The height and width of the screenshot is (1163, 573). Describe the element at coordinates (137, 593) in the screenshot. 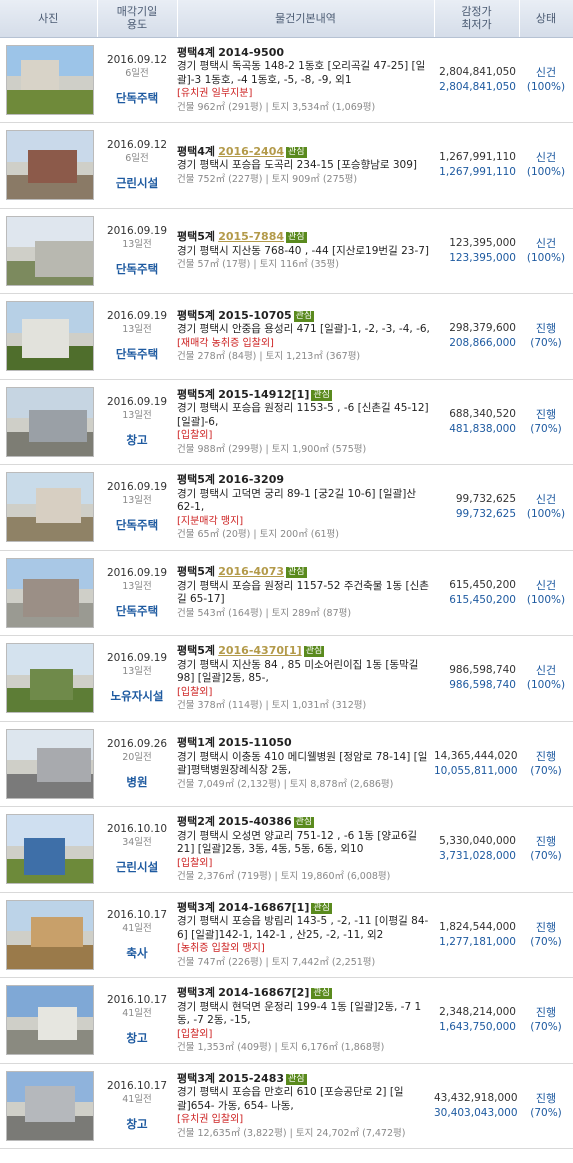

I see `date-cell: 2016.09.19 13일전 단독주택` at that location.